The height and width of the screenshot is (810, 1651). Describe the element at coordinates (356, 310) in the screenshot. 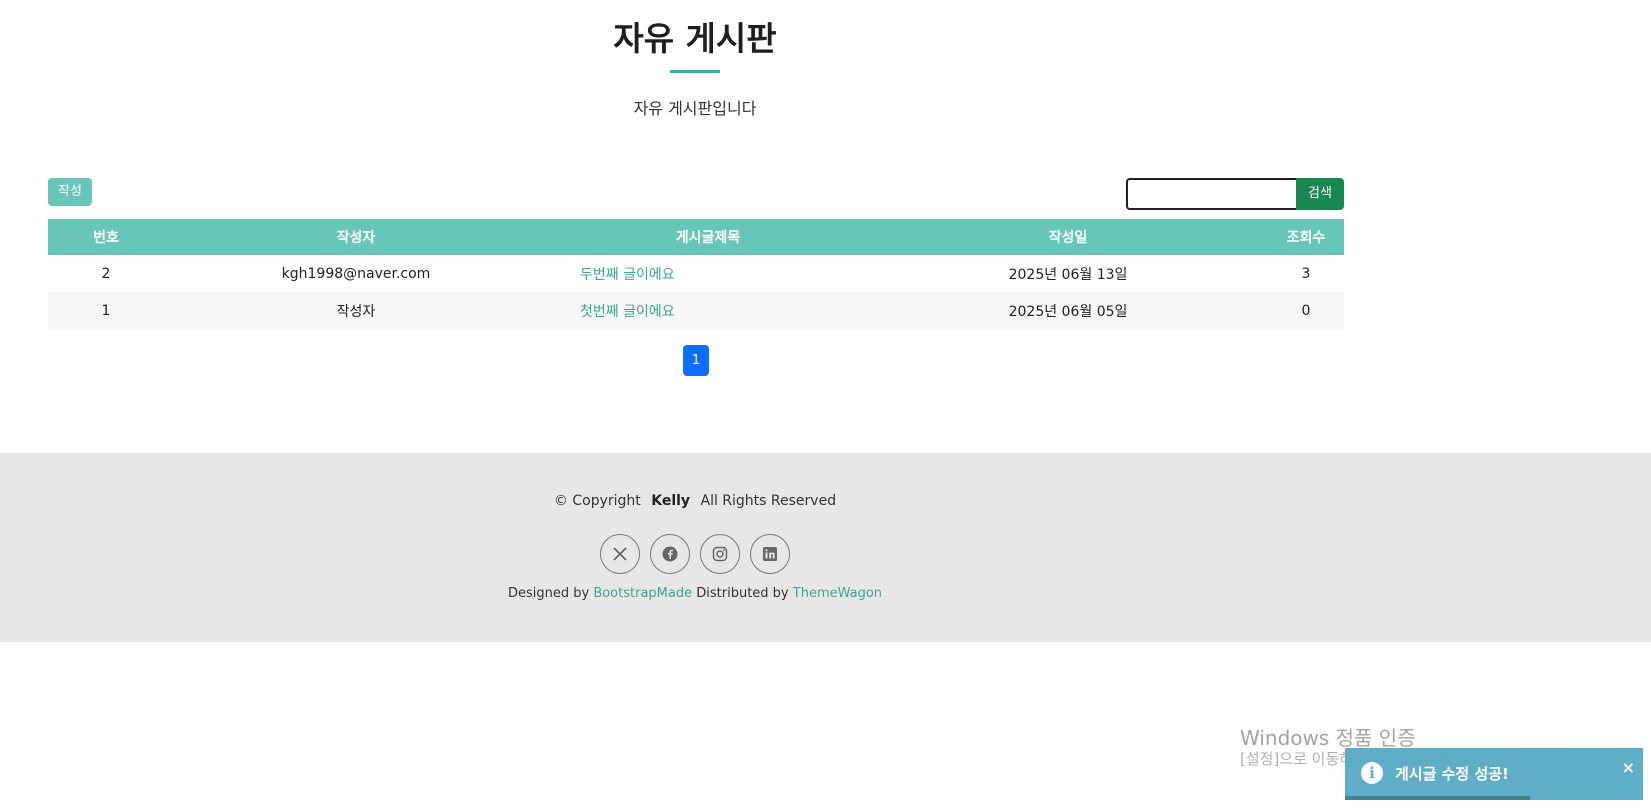

I see `row-author: 작성자` at that location.